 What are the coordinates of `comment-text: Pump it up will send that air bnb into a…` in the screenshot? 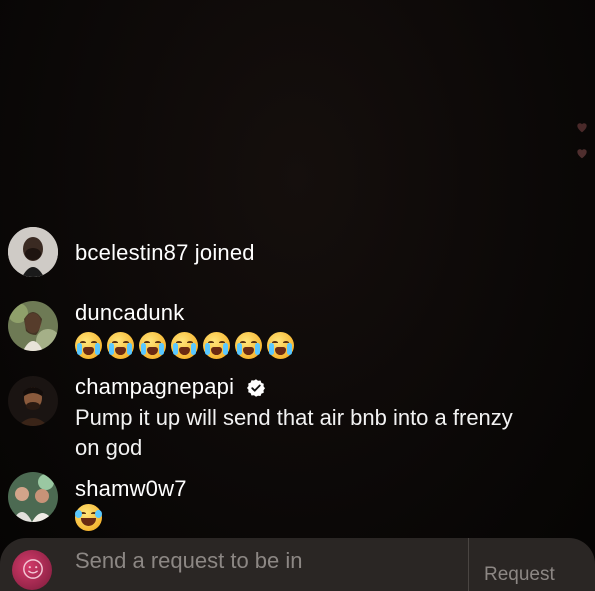 It's located at (325, 433).